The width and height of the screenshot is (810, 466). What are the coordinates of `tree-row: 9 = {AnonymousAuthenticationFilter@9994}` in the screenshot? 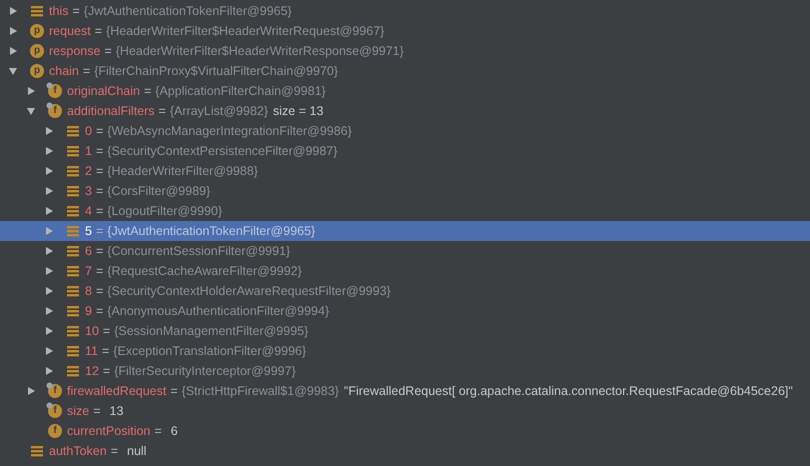 It's located at (405, 311).